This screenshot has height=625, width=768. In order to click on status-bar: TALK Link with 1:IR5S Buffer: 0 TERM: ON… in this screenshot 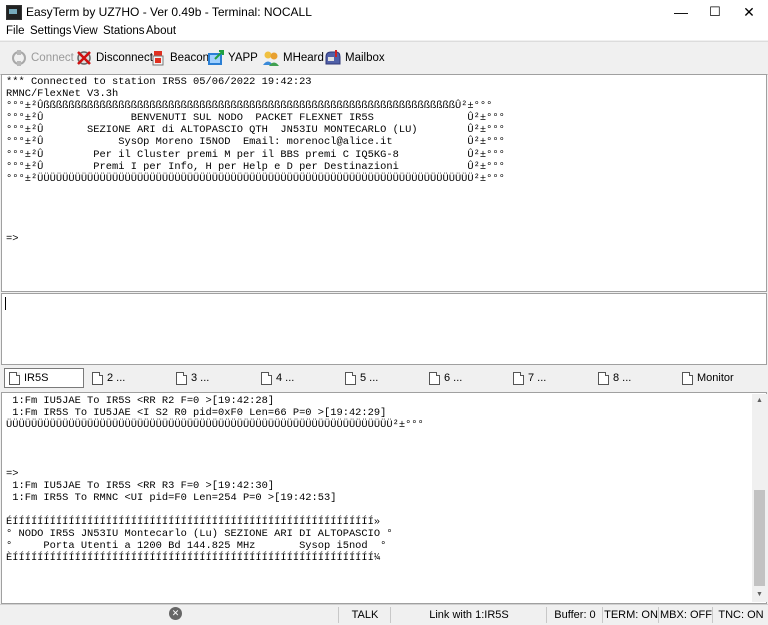, I will do `click(384, 614)`.